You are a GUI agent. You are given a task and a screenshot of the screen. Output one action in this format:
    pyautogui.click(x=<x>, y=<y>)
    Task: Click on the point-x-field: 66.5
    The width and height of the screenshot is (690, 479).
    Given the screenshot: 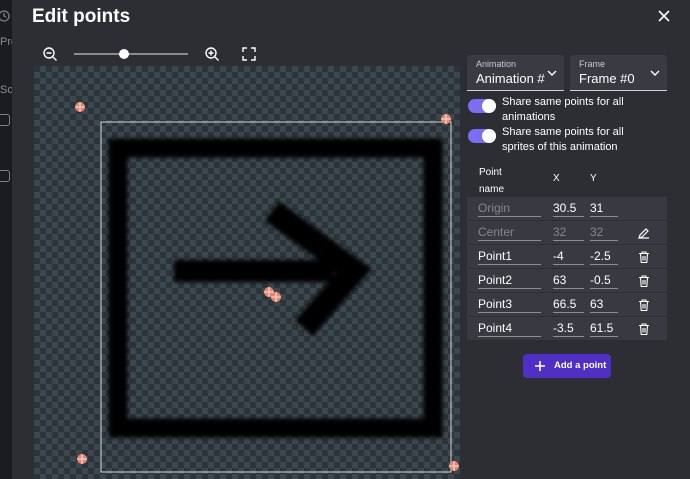 What is the action you would take?
    pyautogui.click(x=568, y=305)
    